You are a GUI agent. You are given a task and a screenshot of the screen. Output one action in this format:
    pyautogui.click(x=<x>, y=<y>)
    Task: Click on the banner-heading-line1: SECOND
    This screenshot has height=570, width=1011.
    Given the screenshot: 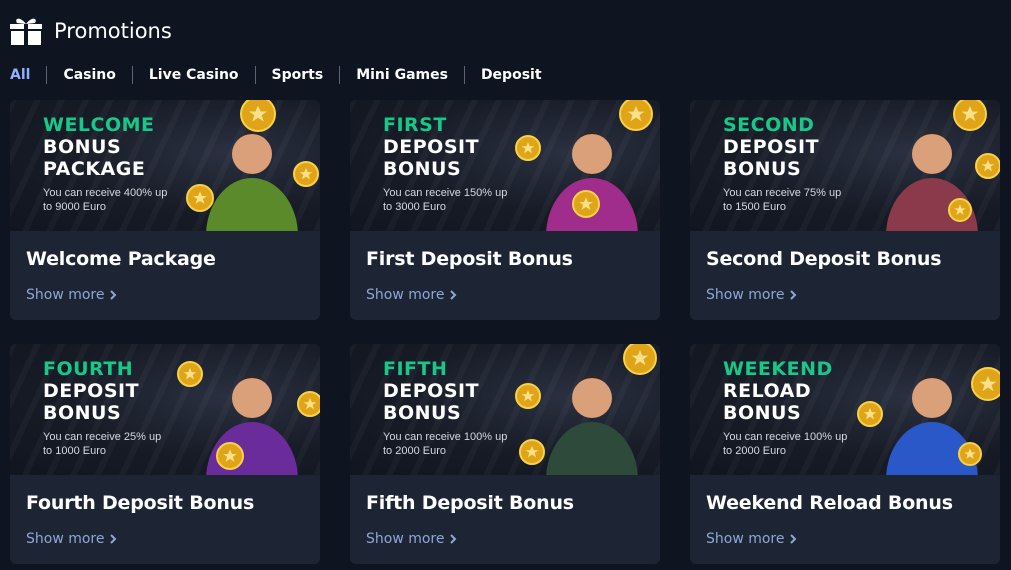 What is the action you would take?
    pyautogui.click(x=769, y=125)
    